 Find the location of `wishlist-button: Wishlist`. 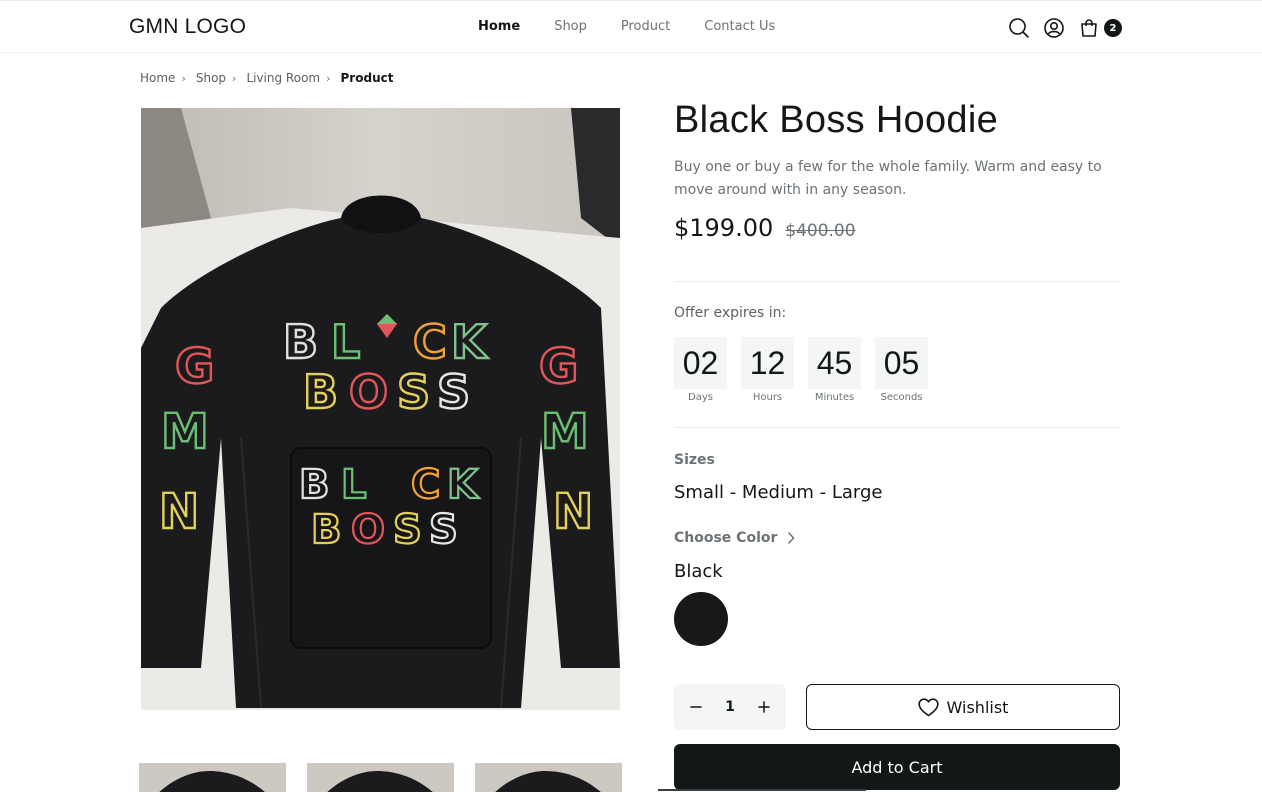

wishlist-button: Wishlist is located at coordinates (963, 707).